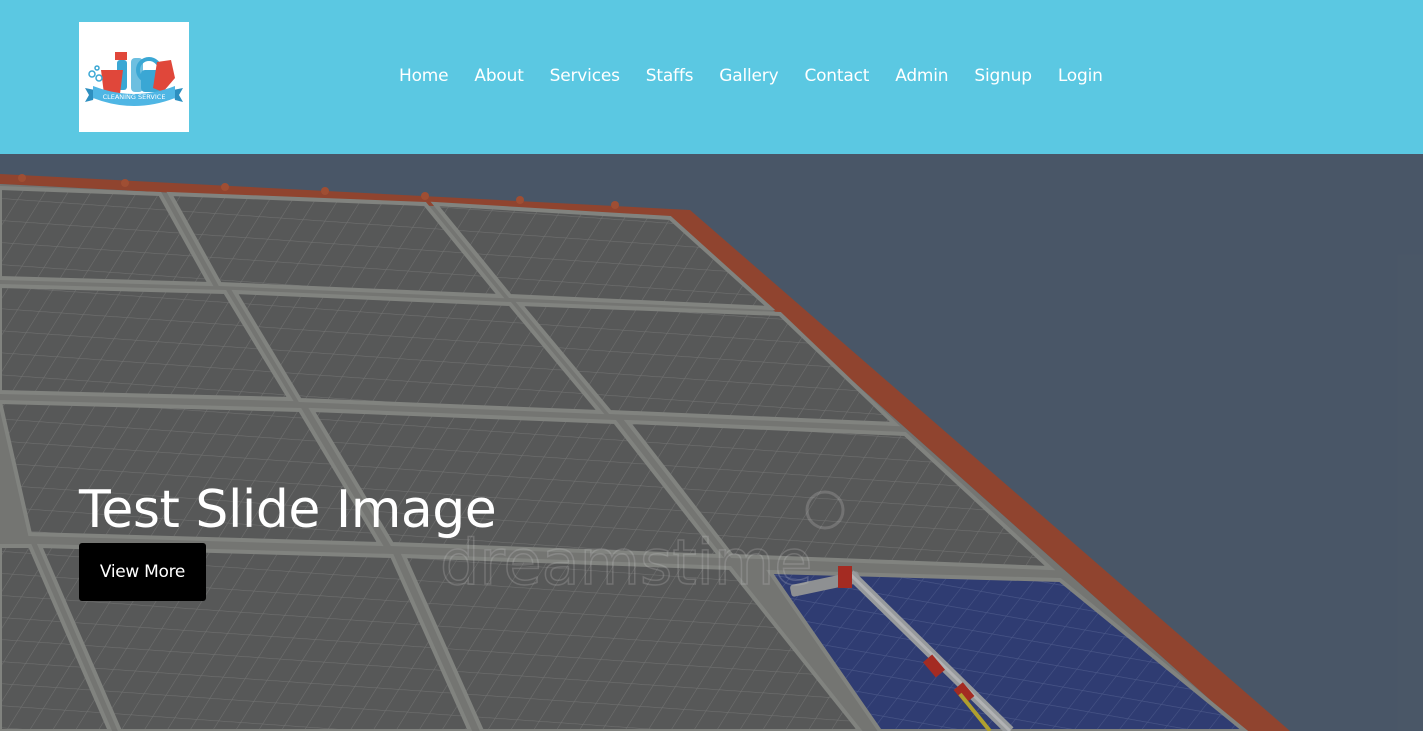 This screenshot has height=731, width=1423. I want to click on nav-admin: Admin, so click(921, 76).